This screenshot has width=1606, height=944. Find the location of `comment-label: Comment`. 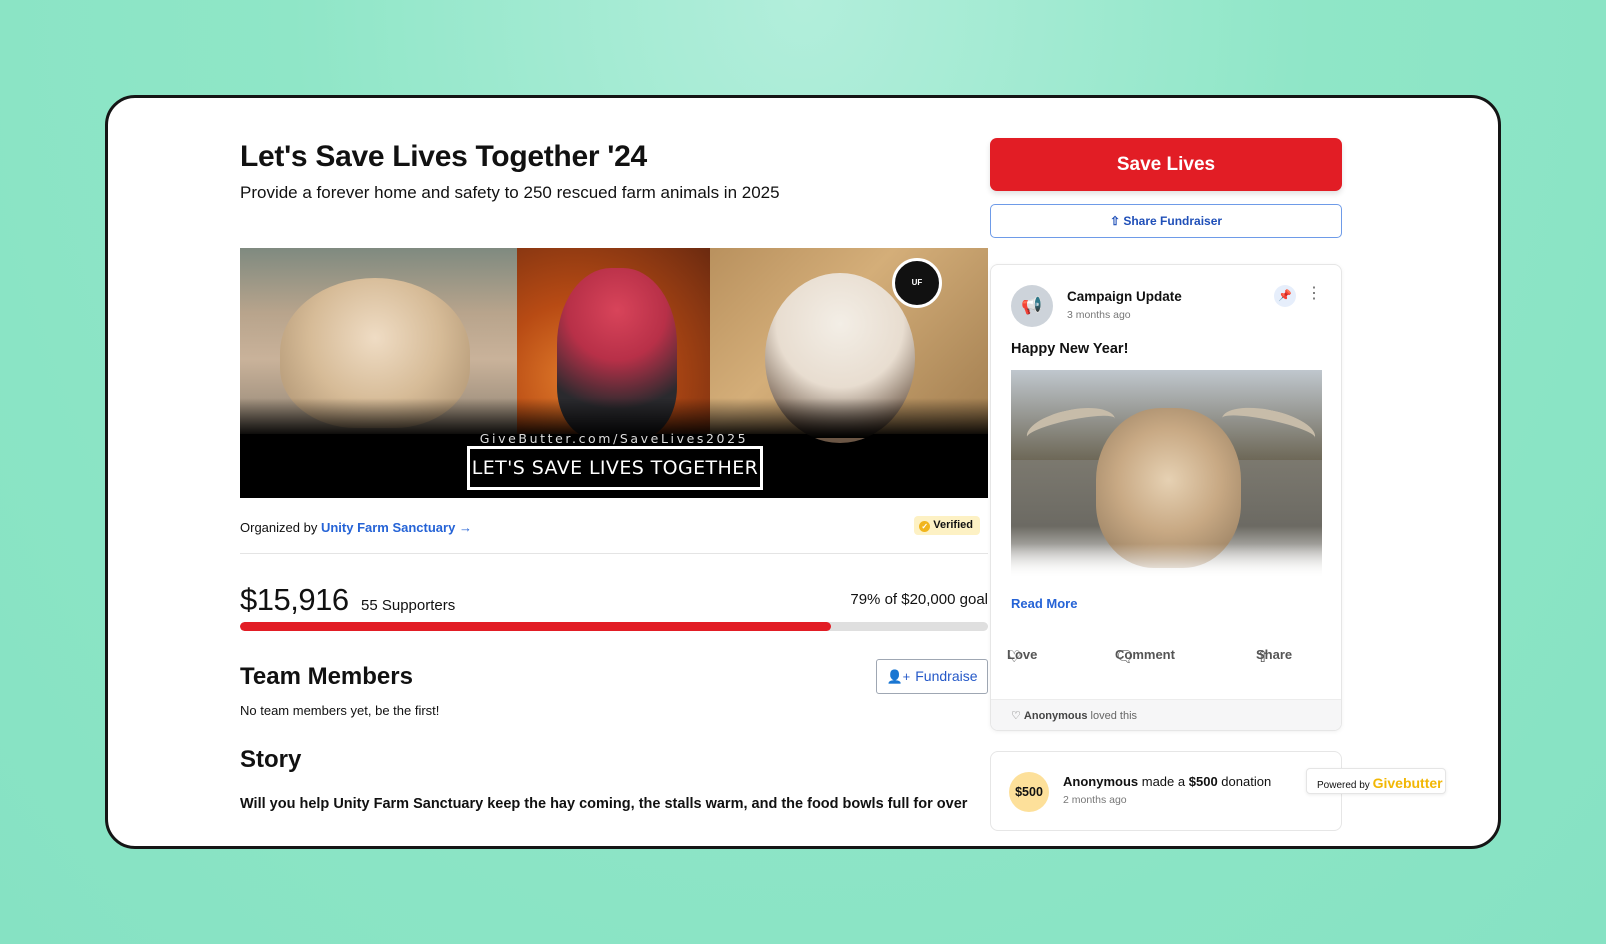

comment-label: Comment is located at coordinates (1145, 654).